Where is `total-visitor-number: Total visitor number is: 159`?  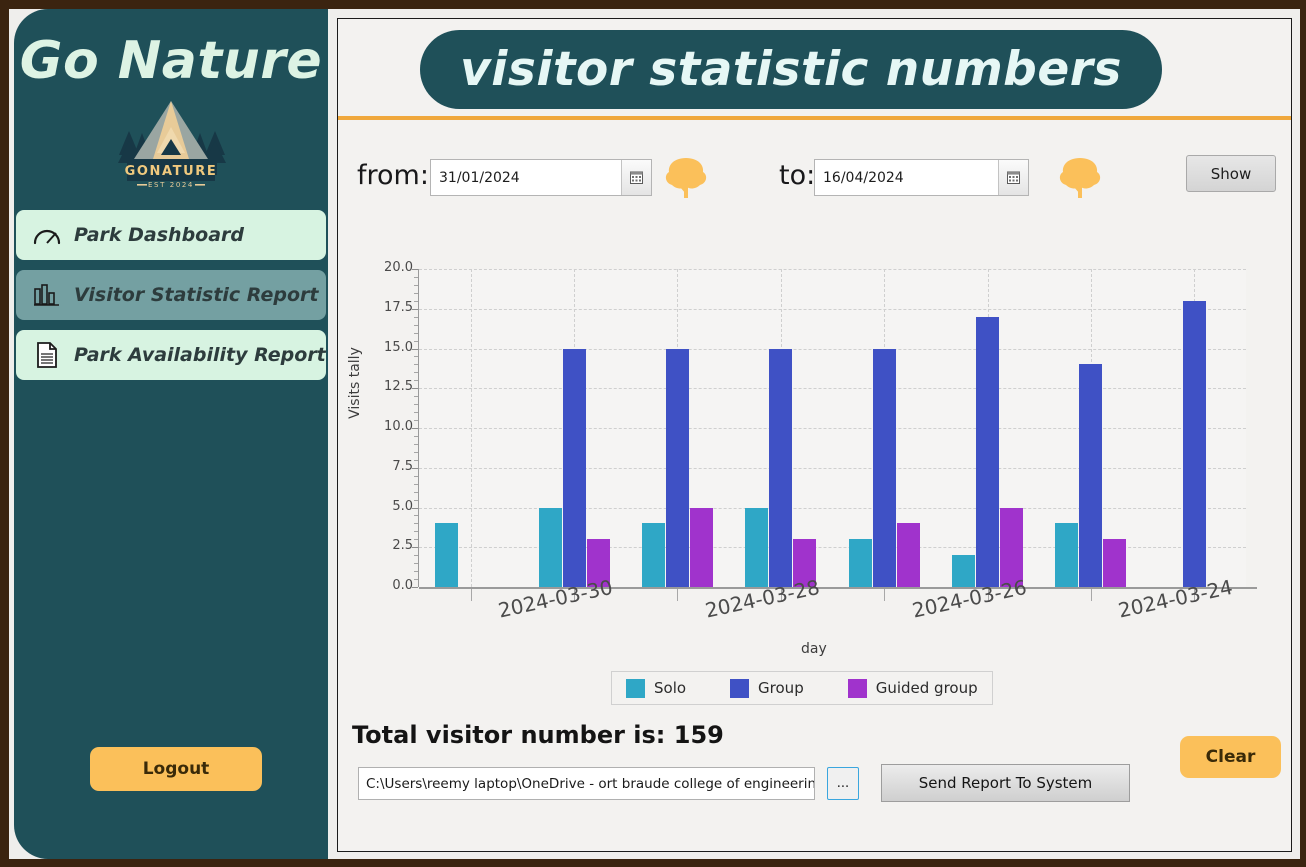 total-visitor-number: Total visitor number is: 159 is located at coordinates (538, 735).